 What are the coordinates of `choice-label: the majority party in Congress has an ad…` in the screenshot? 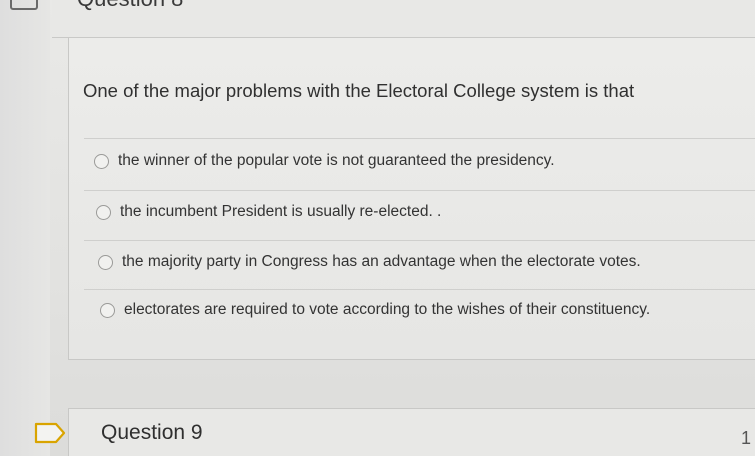 It's located at (381, 261).